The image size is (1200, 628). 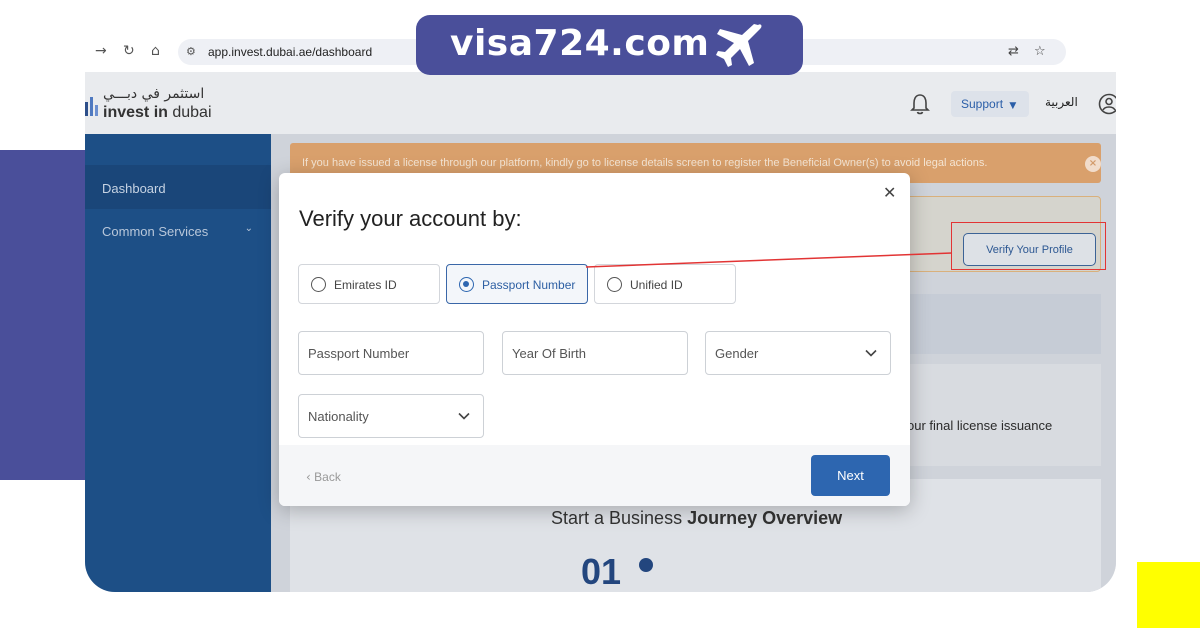 I want to click on sidebar-item-common-services: Common Services ⌄, so click(x=178, y=230).